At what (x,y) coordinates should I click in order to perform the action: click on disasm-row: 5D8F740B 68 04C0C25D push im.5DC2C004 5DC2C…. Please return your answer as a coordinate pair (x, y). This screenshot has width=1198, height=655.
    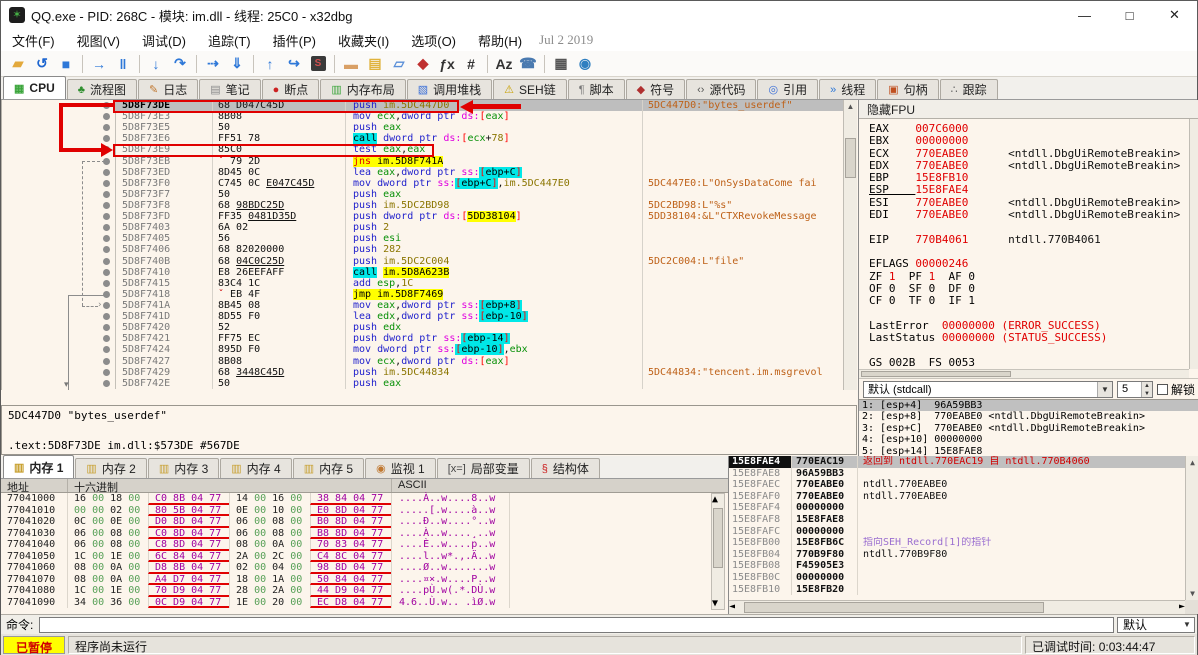
    Looking at the image, I should click on (429, 261).